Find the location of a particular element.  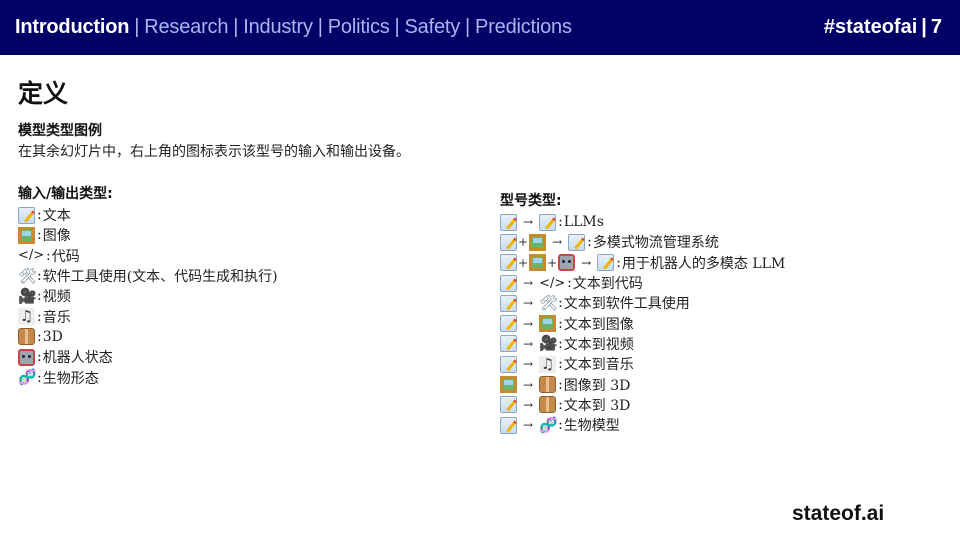

footer-brand: stateof.ai is located at coordinates (838, 514).